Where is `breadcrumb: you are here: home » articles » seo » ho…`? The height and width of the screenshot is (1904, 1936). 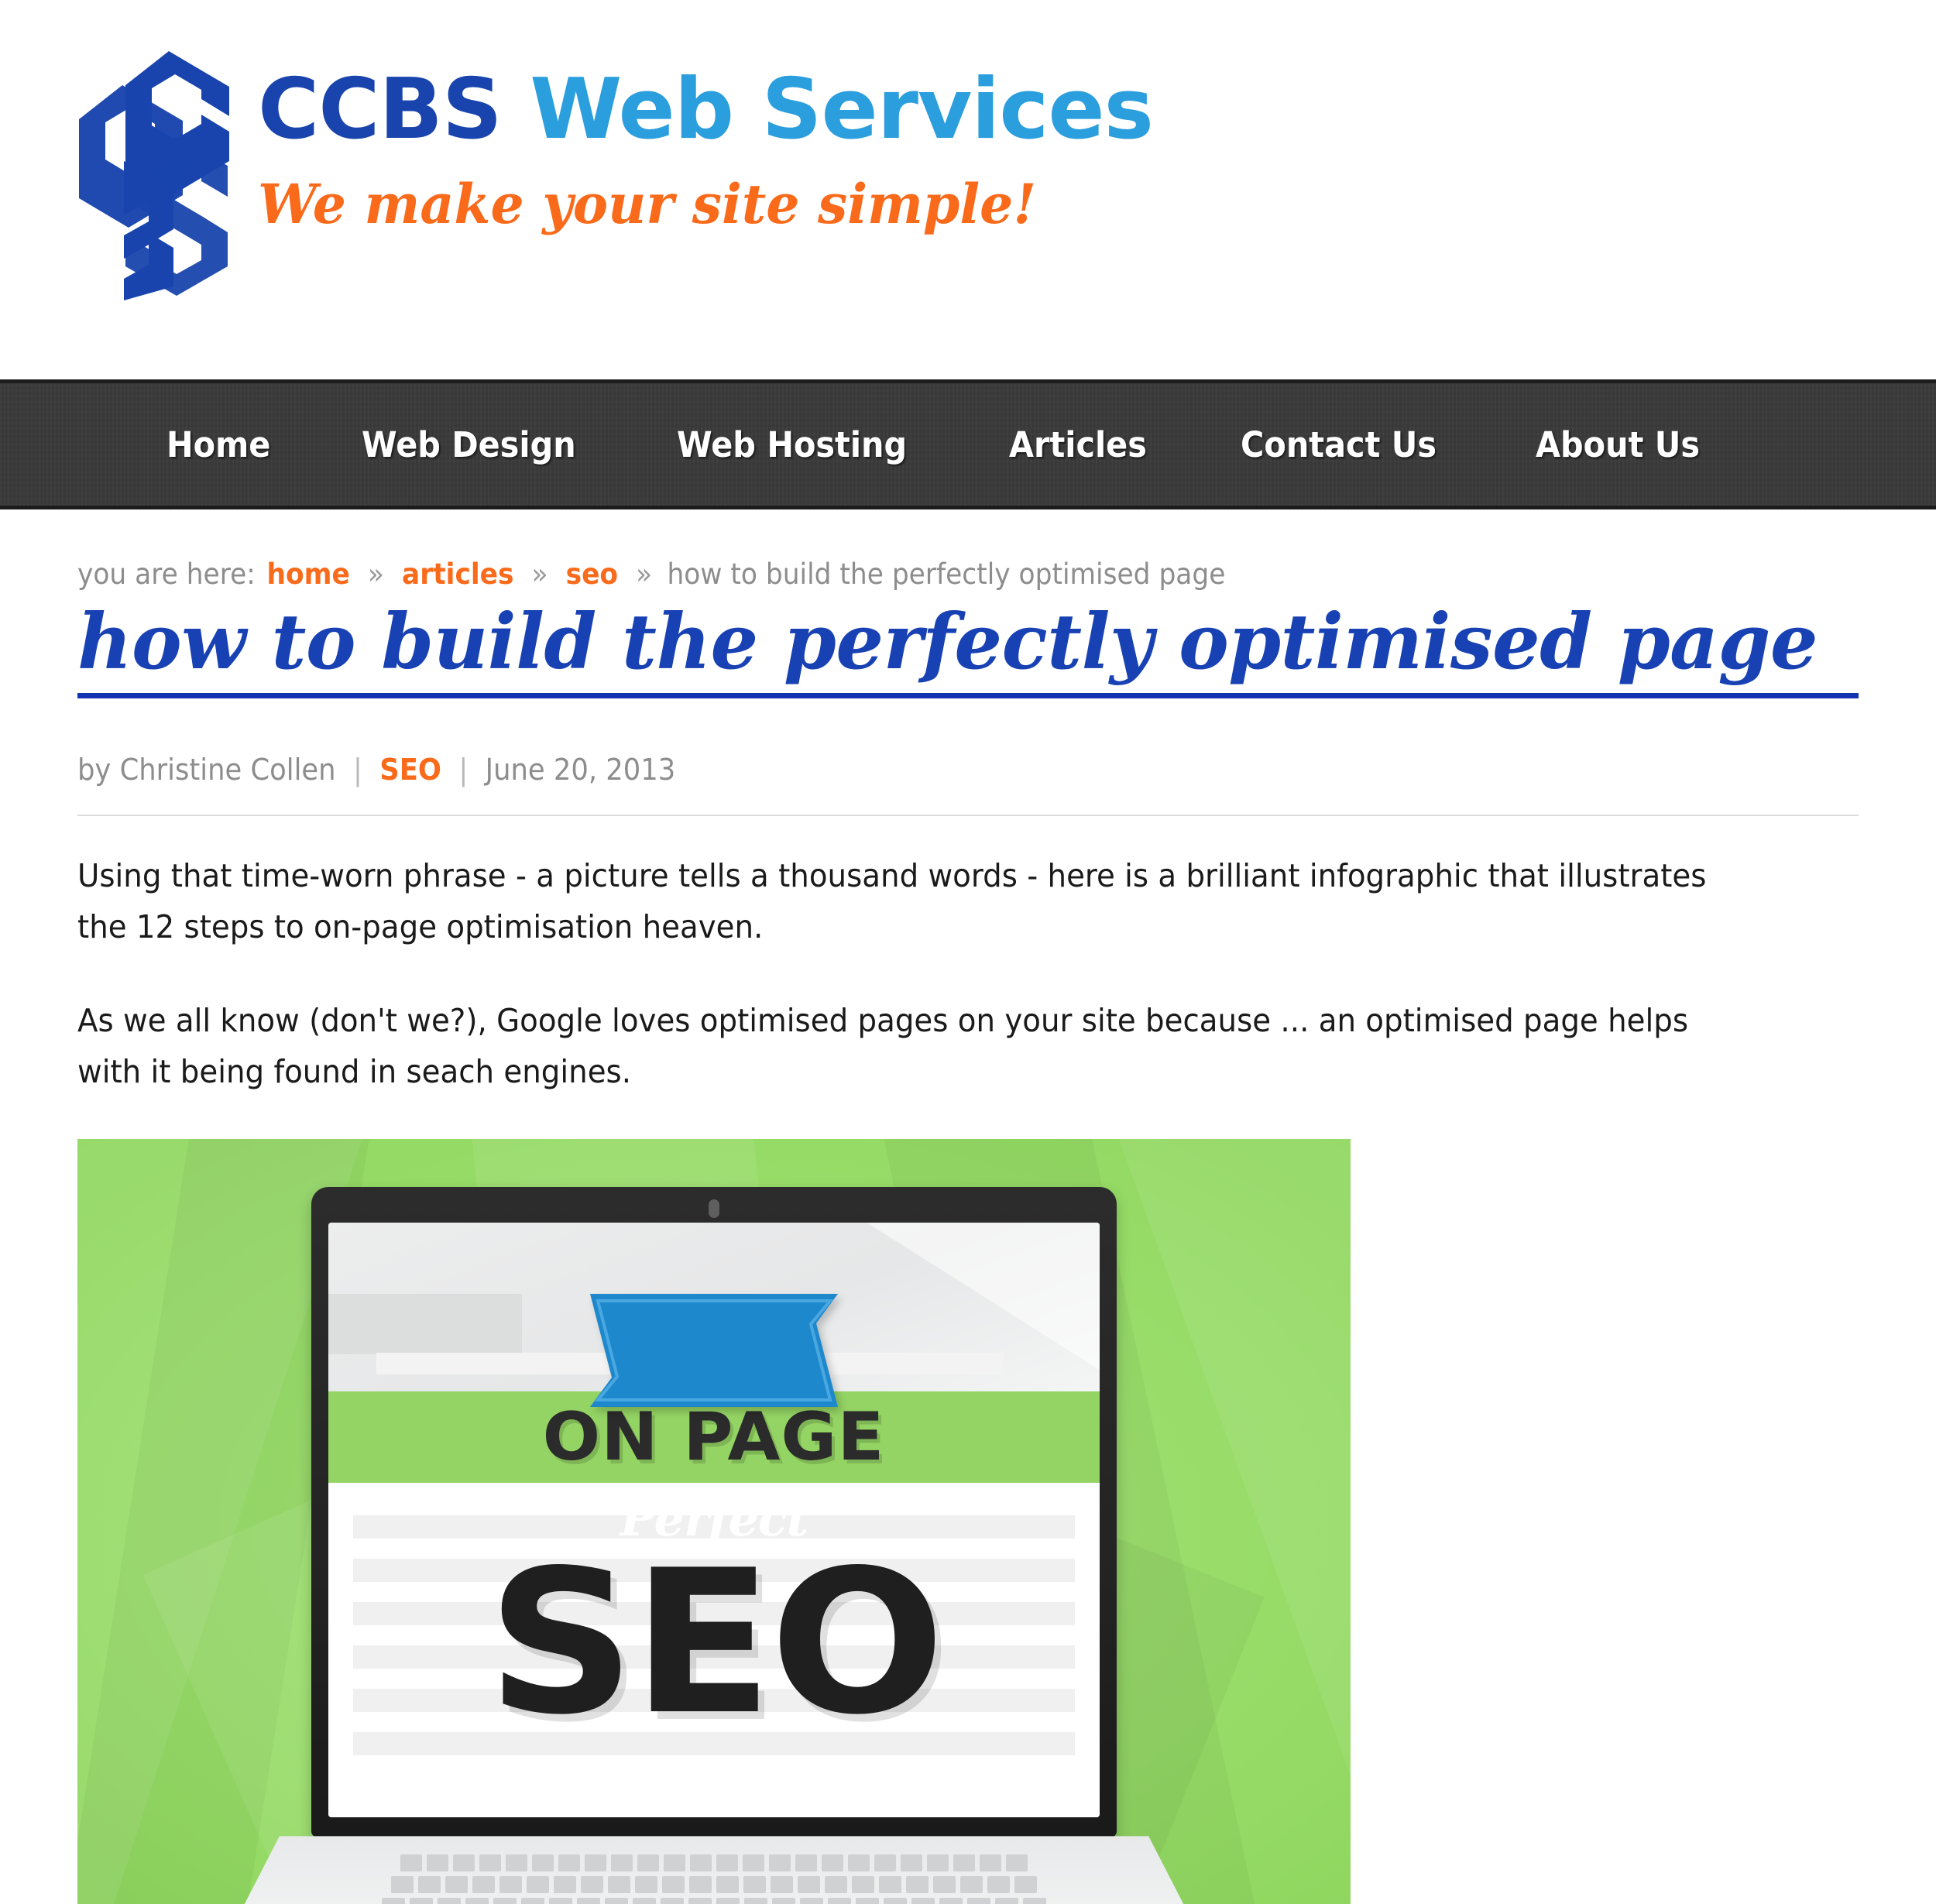 breadcrumb: you are here: home » articles » seo » ho… is located at coordinates (905, 574).